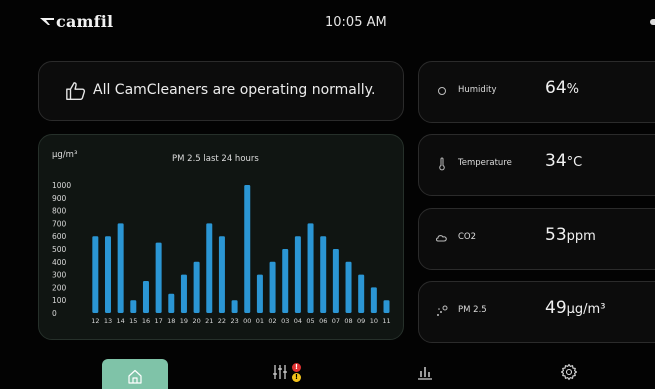 The width and height of the screenshot is (655, 389). Describe the element at coordinates (59, 249) in the screenshot. I see `y-tick-label: 500` at that location.